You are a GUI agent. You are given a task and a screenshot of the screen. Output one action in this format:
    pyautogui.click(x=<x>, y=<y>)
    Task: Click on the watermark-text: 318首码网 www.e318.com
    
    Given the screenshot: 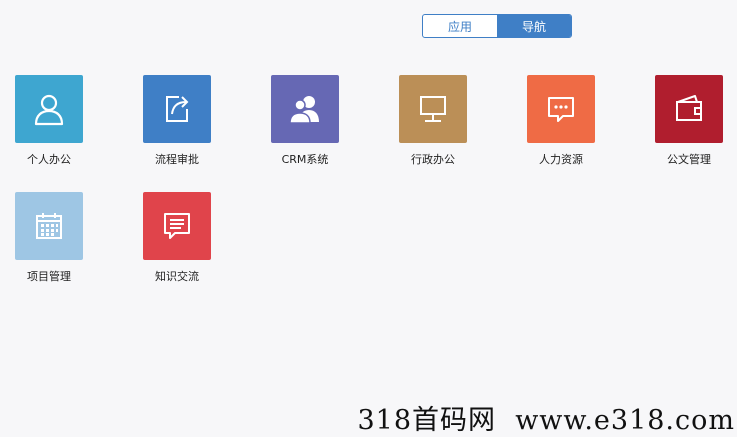 What is the action you would take?
    pyautogui.click(x=546, y=420)
    